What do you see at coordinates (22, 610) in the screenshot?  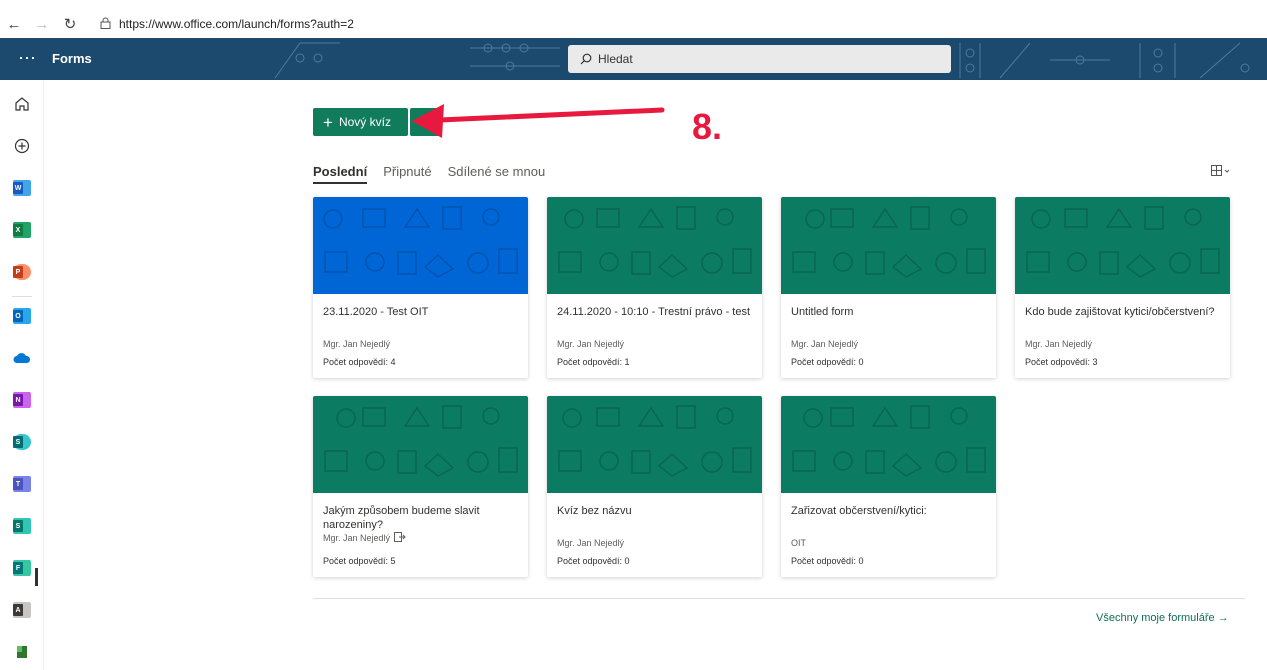 I see `admin-icon: A` at bounding box center [22, 610].